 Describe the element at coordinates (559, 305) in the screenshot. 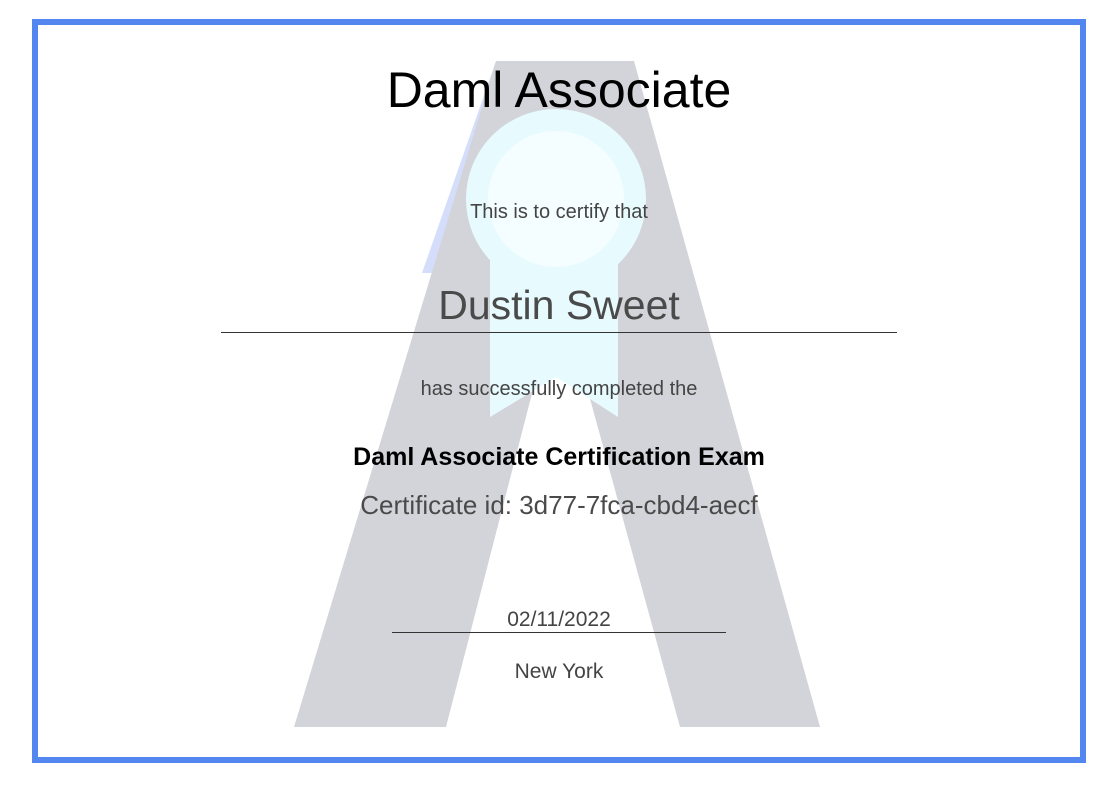

I see `recipient-name: Dustin Sweet` at that location.